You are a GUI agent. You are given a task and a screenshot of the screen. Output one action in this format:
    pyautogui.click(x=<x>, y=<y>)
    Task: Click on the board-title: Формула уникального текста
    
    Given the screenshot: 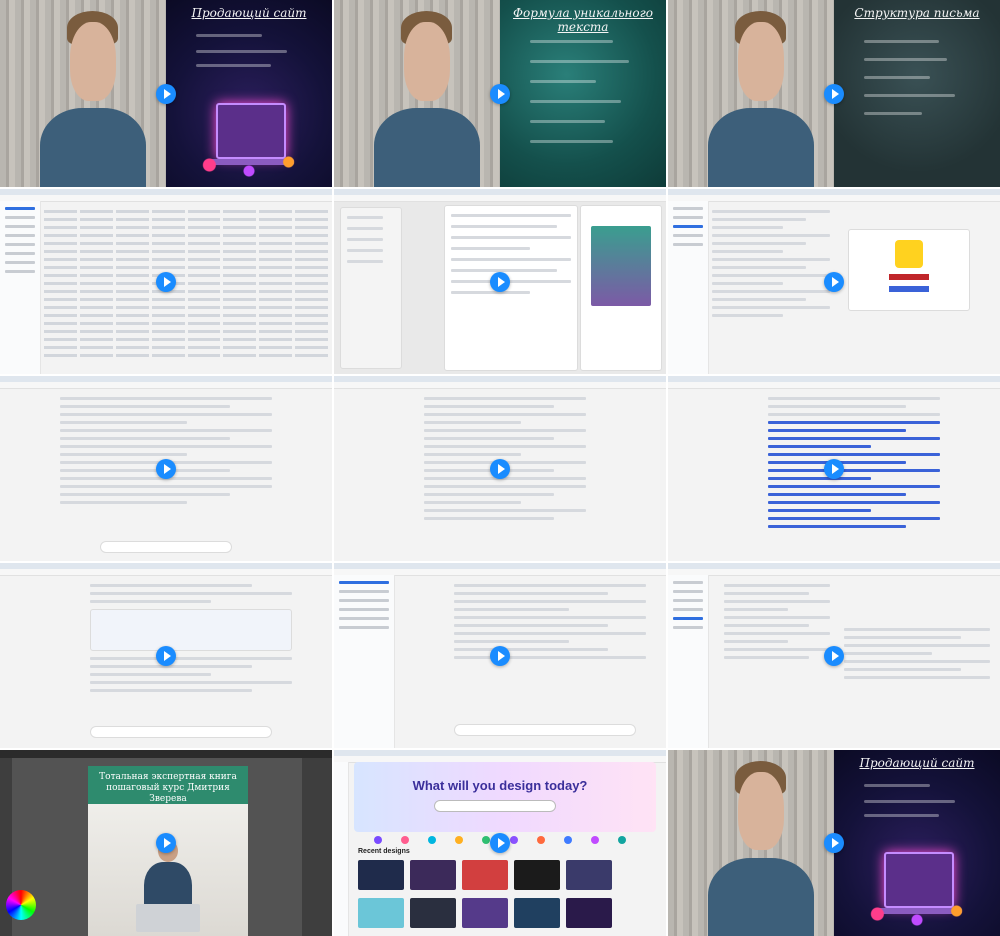 What is the action you would take?
    pyautogui.click(x=583, y=20)
    